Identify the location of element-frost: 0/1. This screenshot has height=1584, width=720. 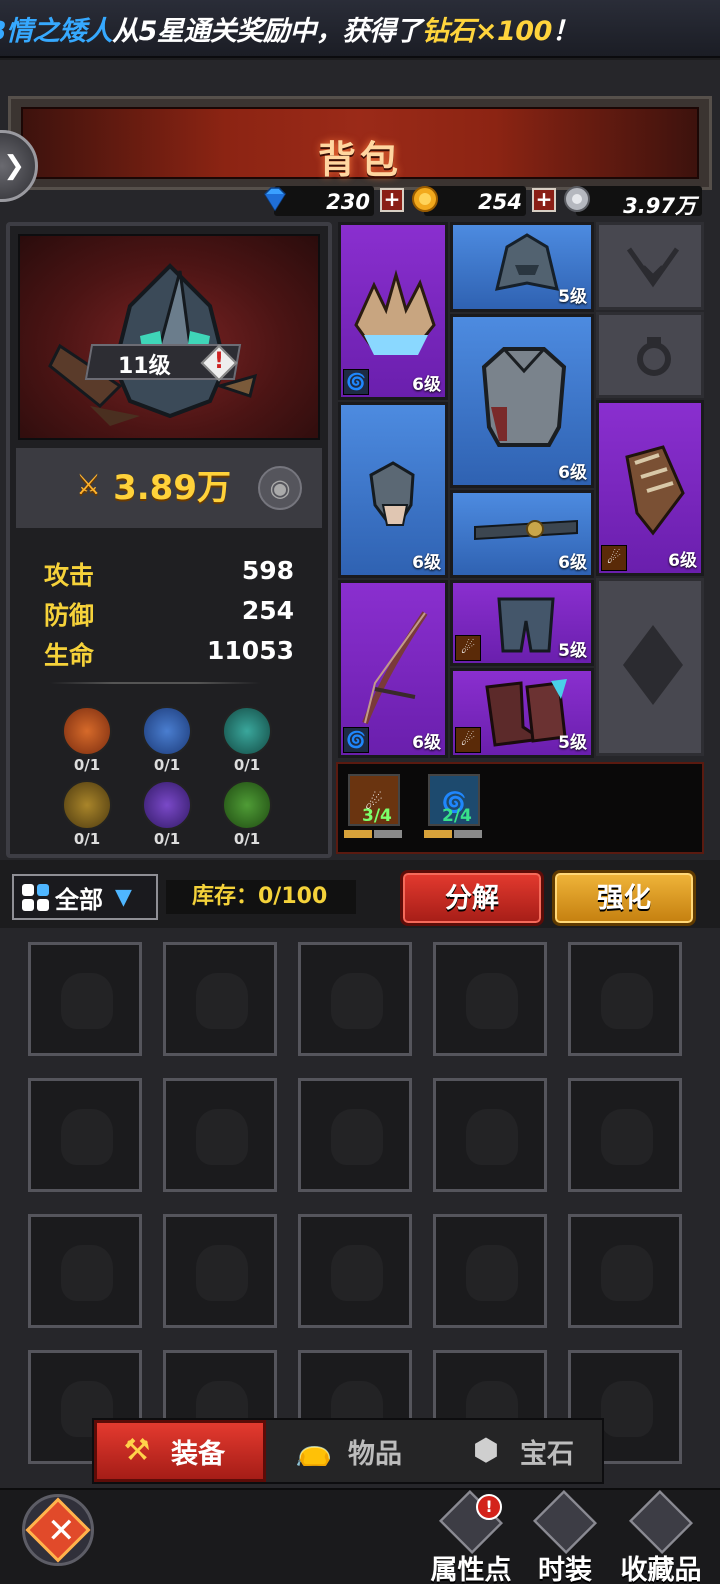
(167, 746).